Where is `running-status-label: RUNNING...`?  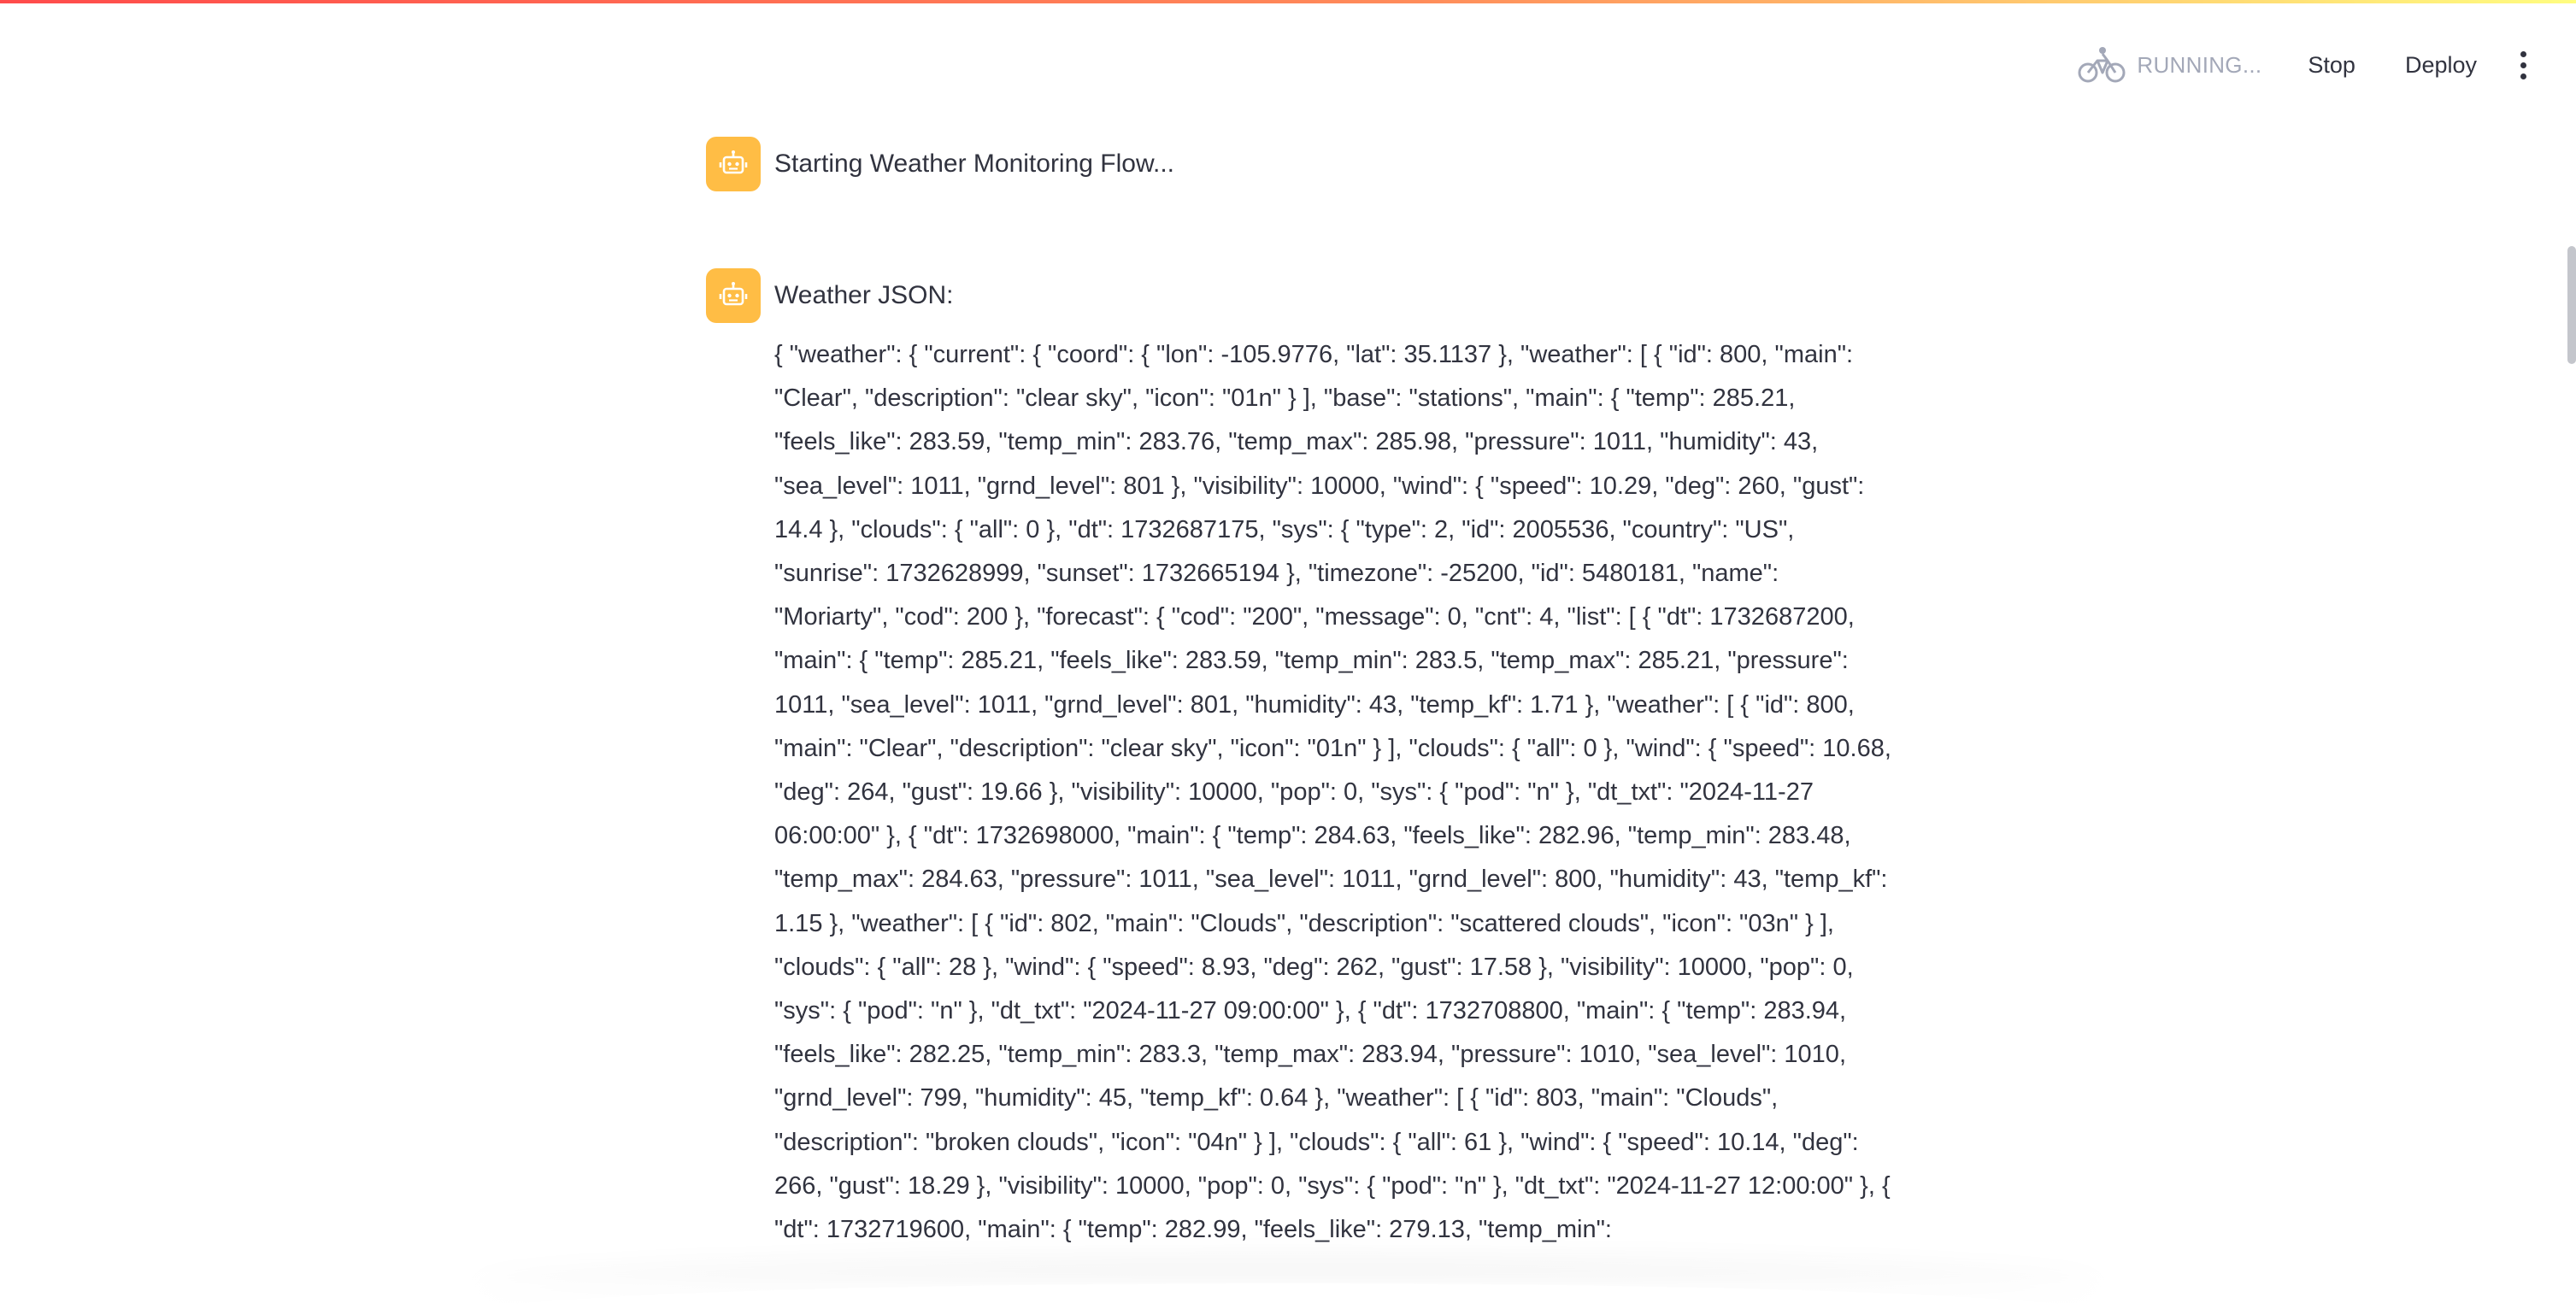
running-status-label: RUNNING... is located at coordinates (2199, 64).